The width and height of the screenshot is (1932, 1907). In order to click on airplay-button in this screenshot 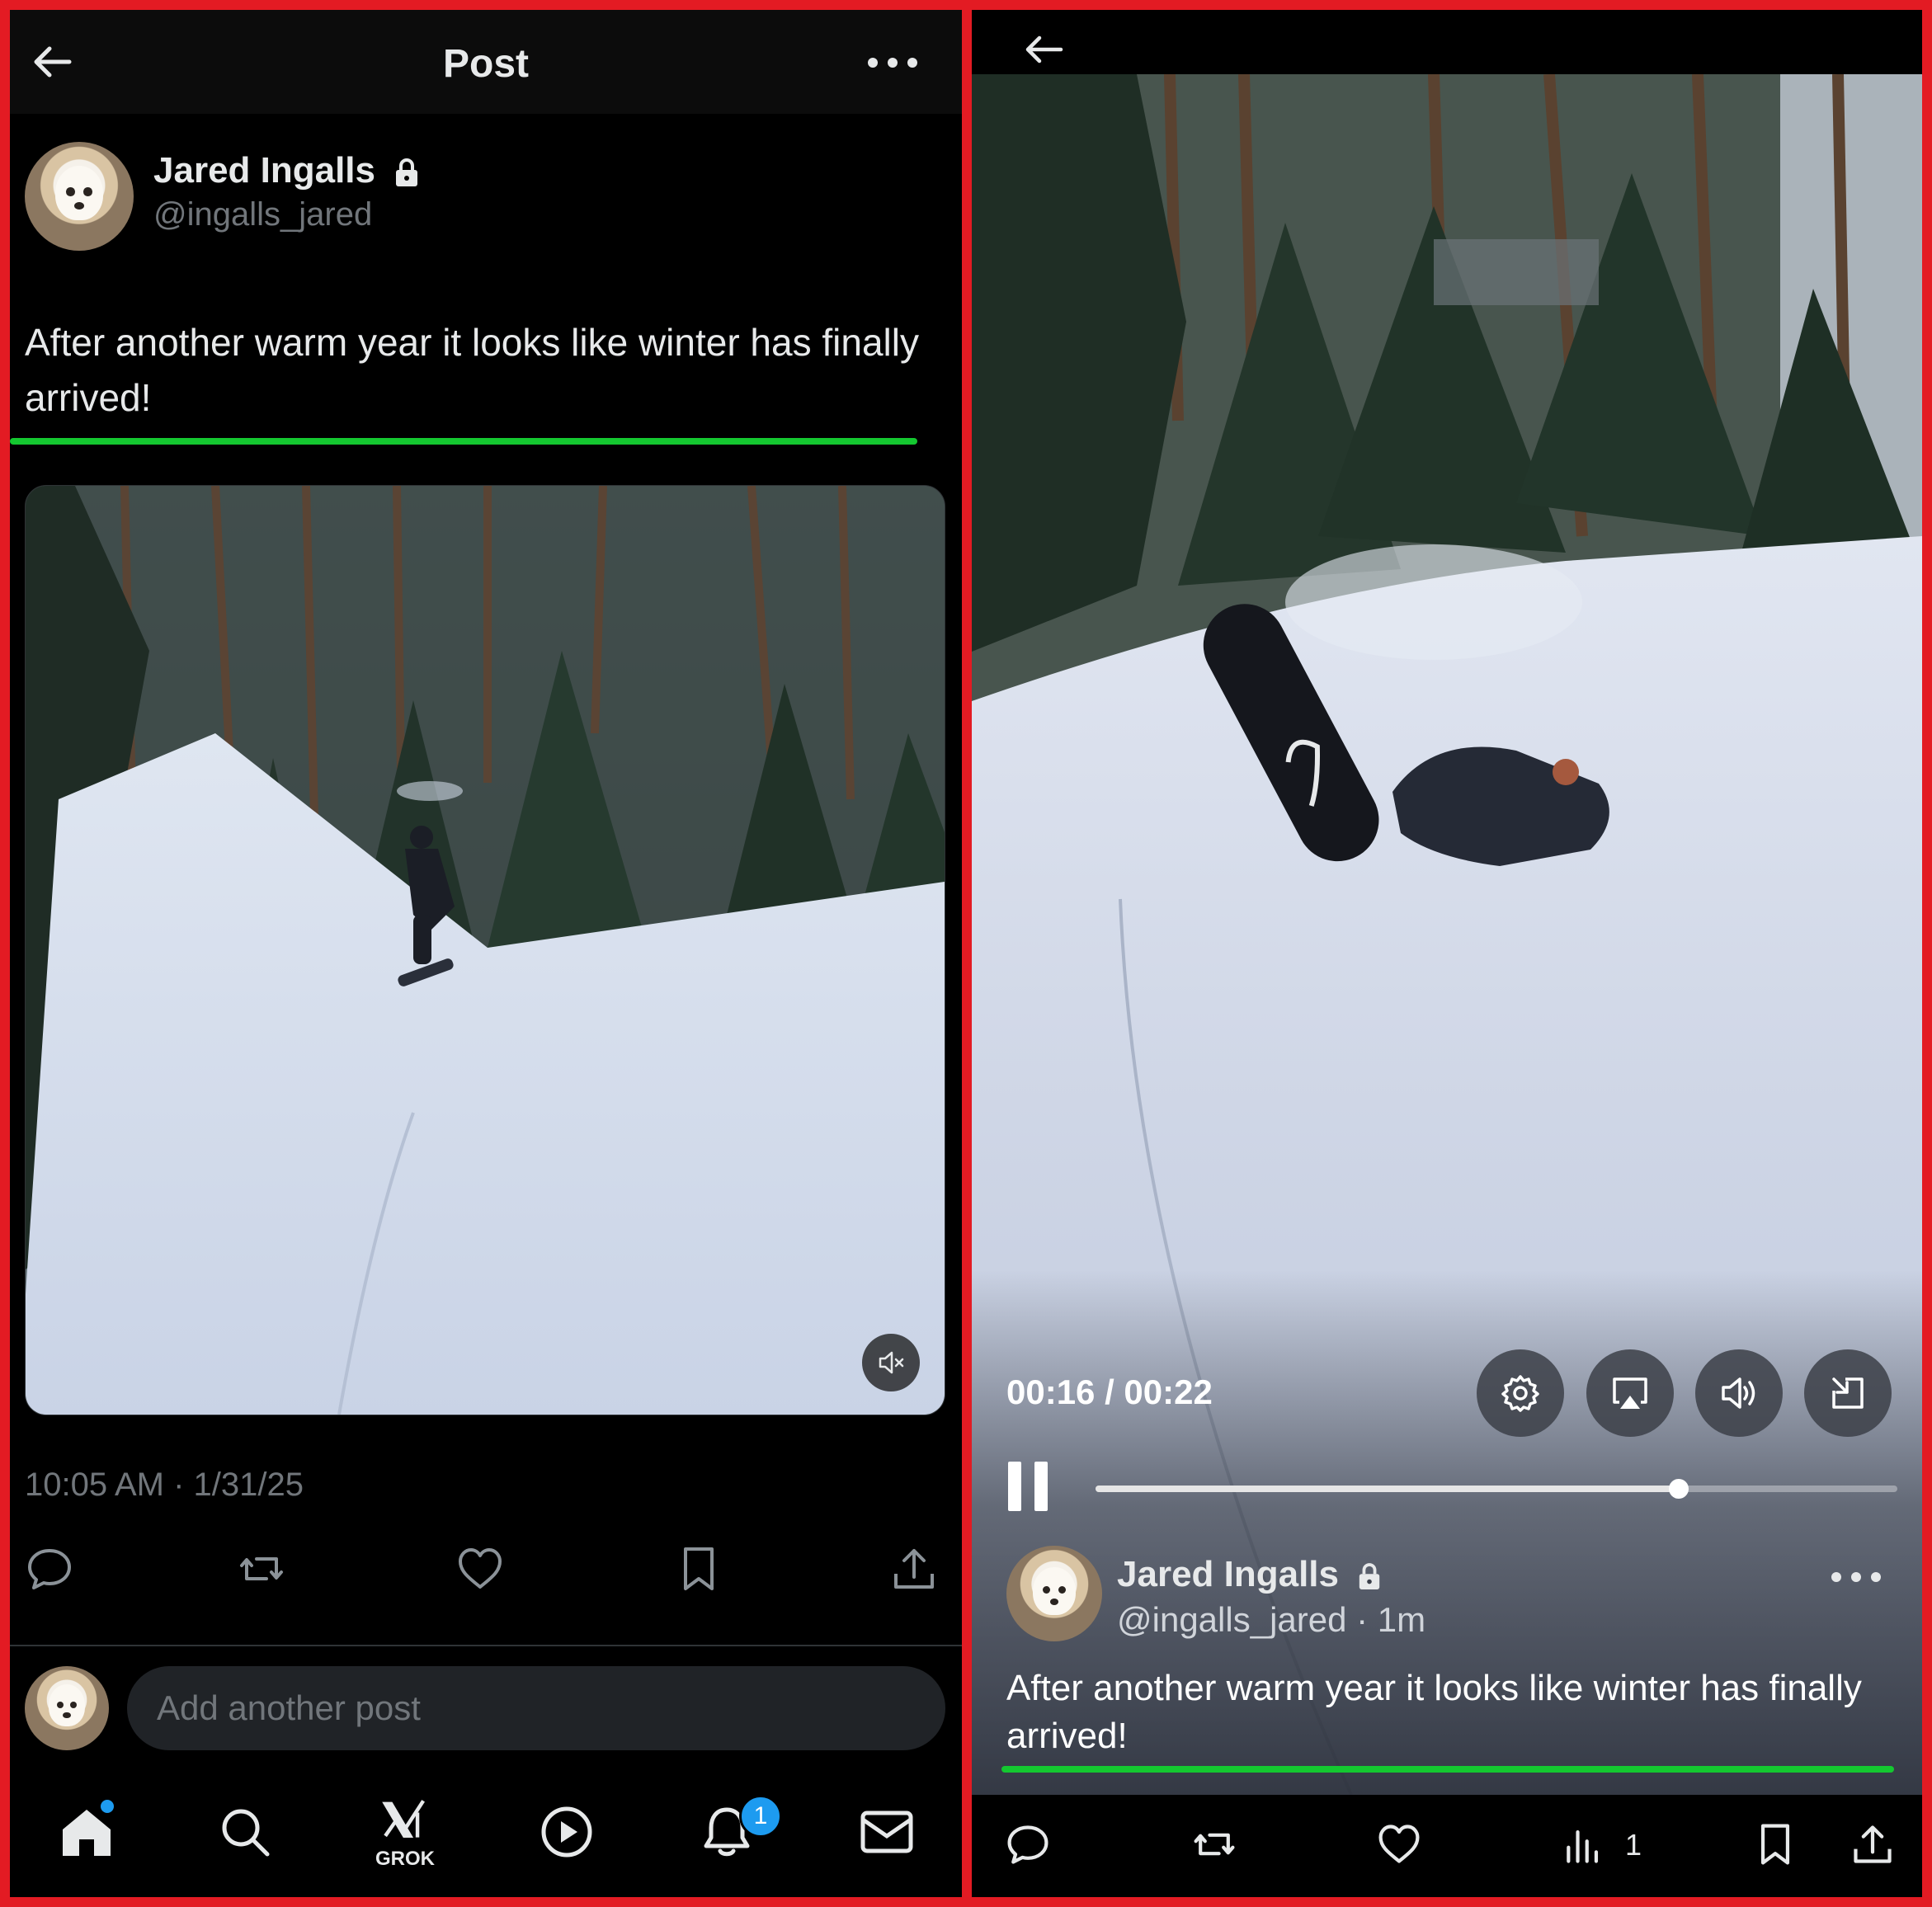, I will do `click(1630, 1393)`.